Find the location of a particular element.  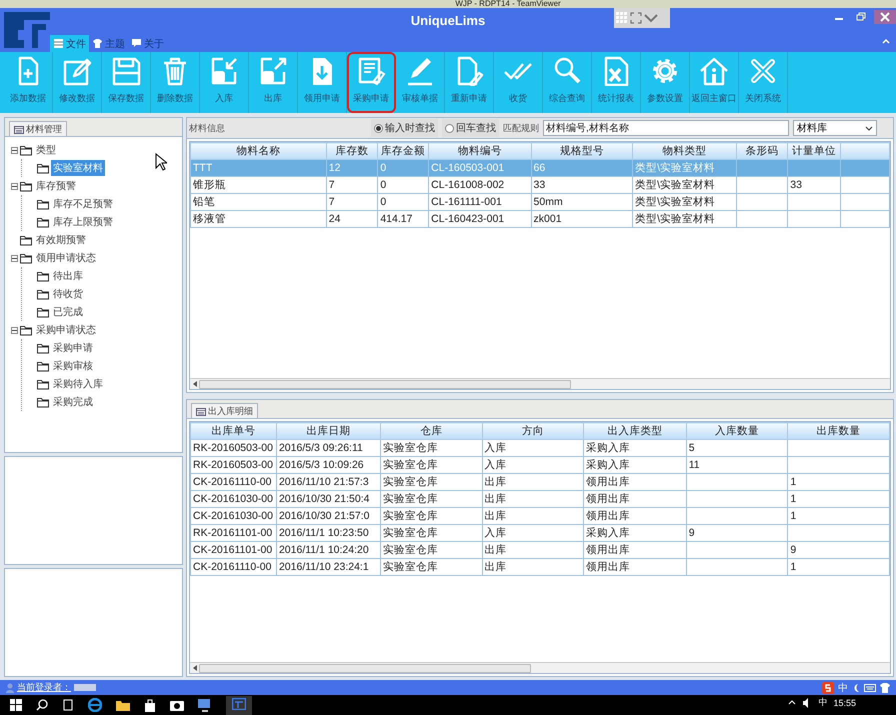

table-row: CK-20161110-00 2016/11/10 23:24:1 实验室仓库 出库 领用出库 1 is located at coordinates (540, 567).